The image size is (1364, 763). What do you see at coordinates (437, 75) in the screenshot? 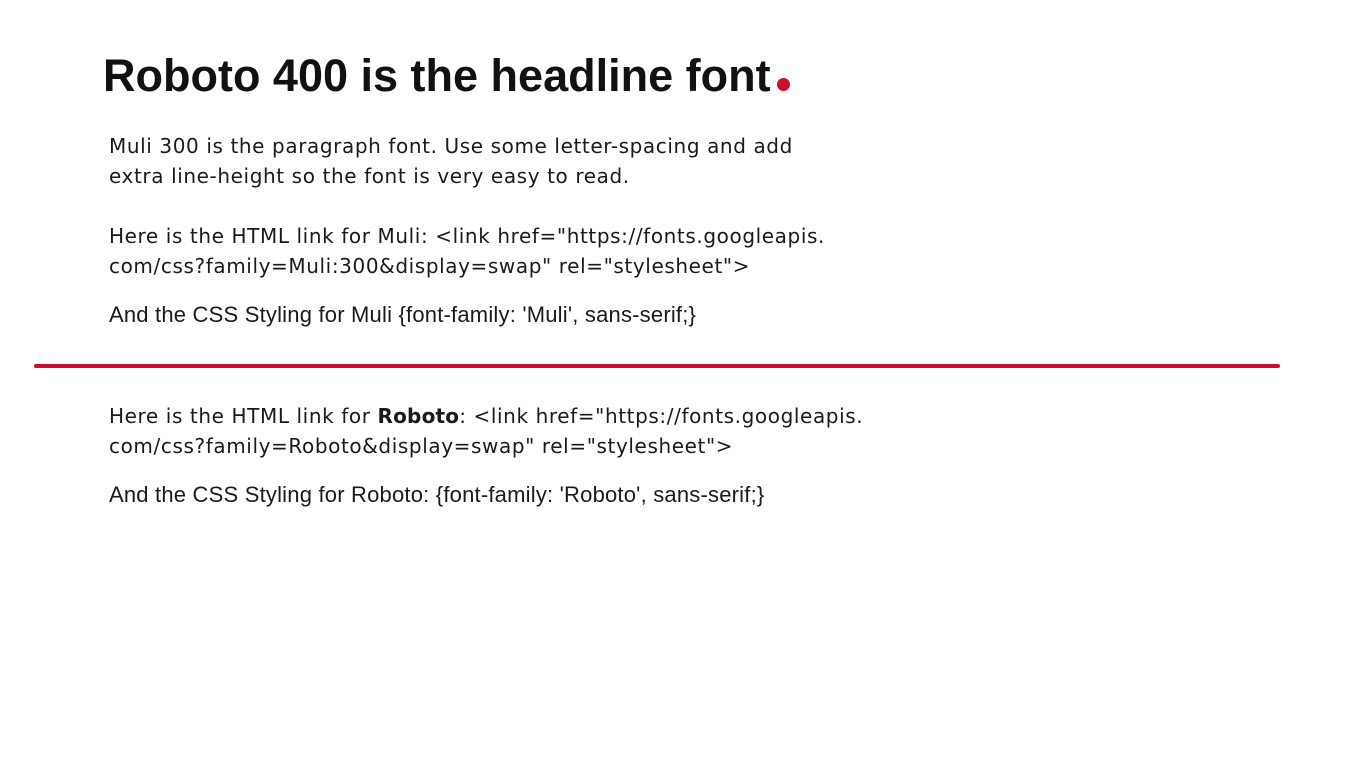
I see `headline-text: Roboto 400 is the headline font` at bounding box center [437, 75].